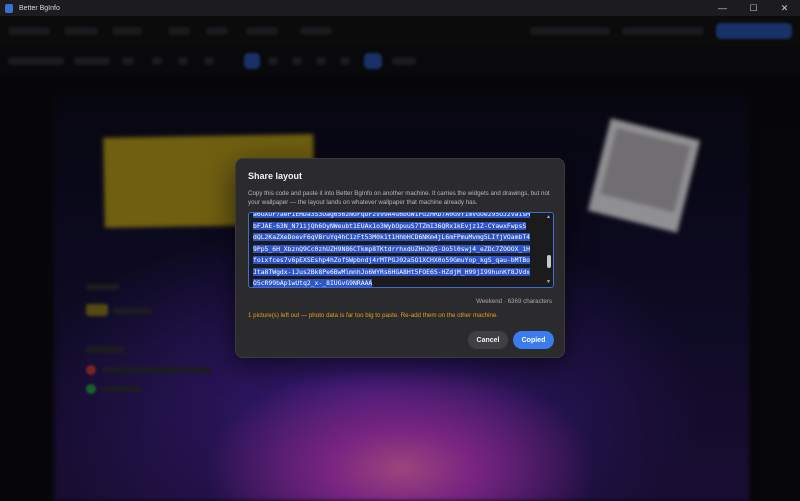 The image size is (800, 501). What do you see at coordinates (548, 250) in the screenshot?
I see `code-scrollbar: ▲ ▼` at bounding box center [548, 250].